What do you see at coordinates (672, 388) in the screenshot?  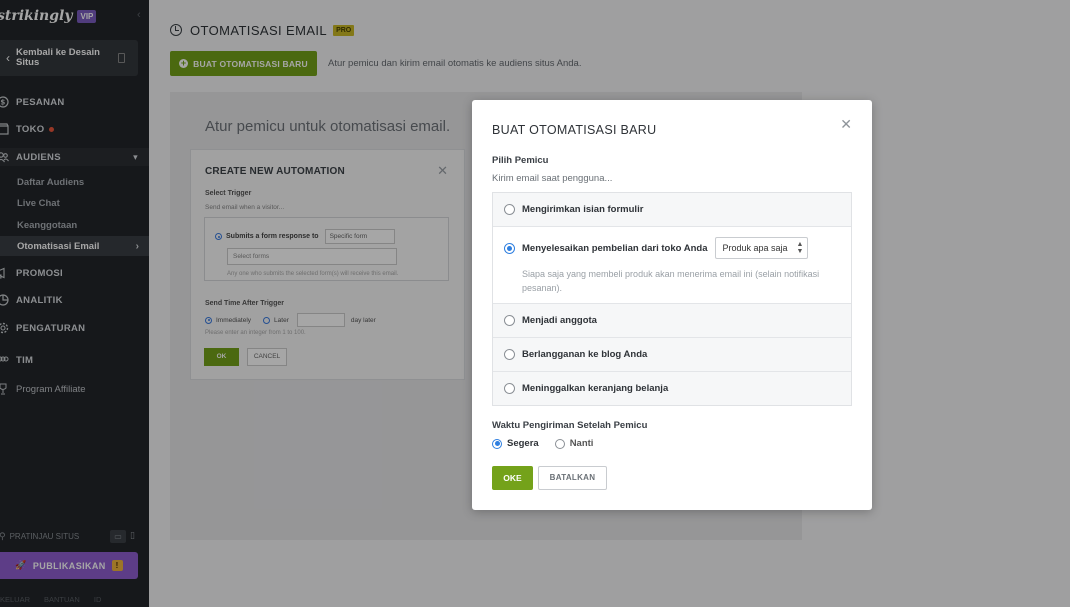 I see `trigger-option-cart: Meninggalkan keranjang belanja` at bounding box center [672, 388].